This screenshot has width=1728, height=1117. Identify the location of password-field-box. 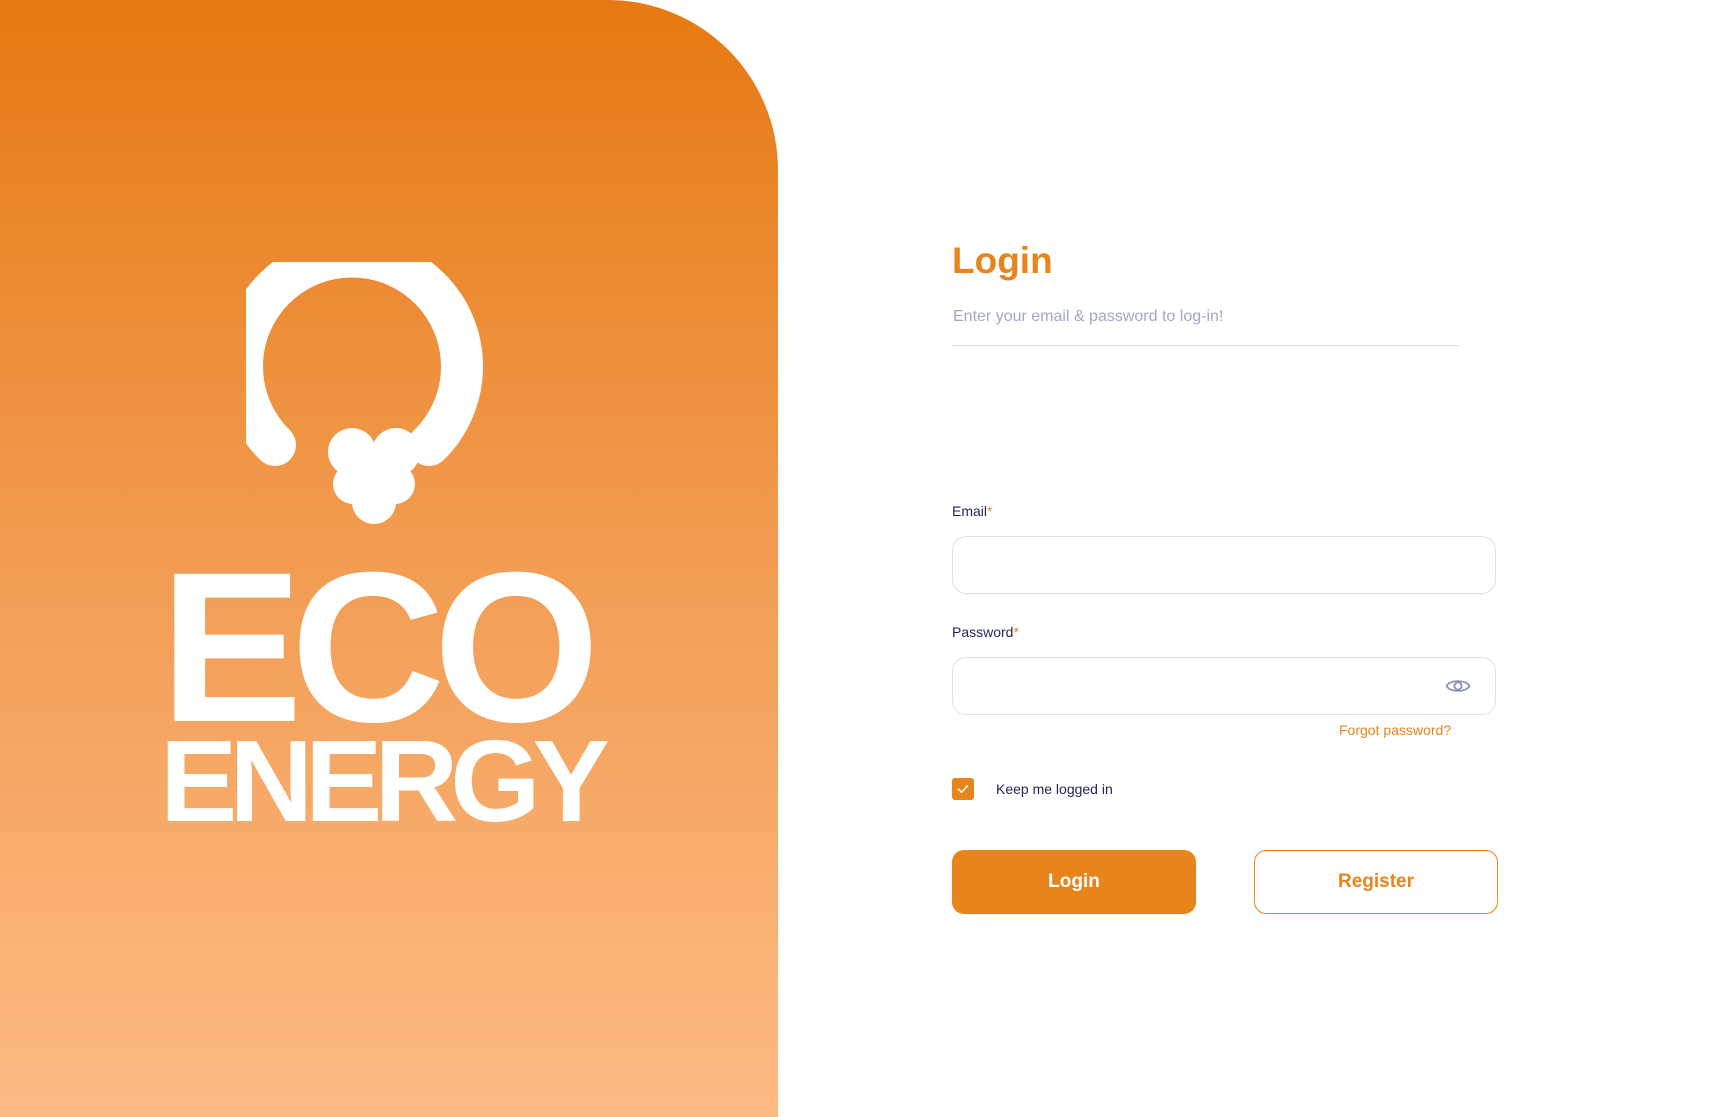
(1224, 686).